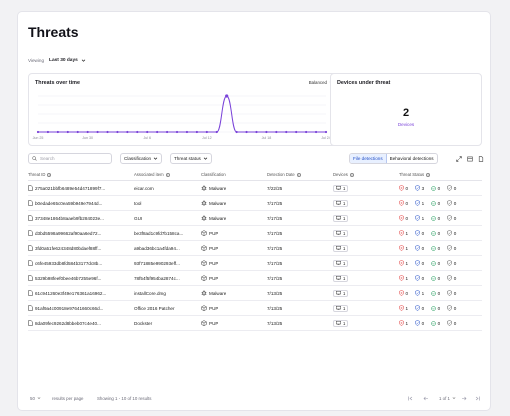 The height and width of the screenshot is (416, 510). I want to click on prev-page-button, so click(426, 398).